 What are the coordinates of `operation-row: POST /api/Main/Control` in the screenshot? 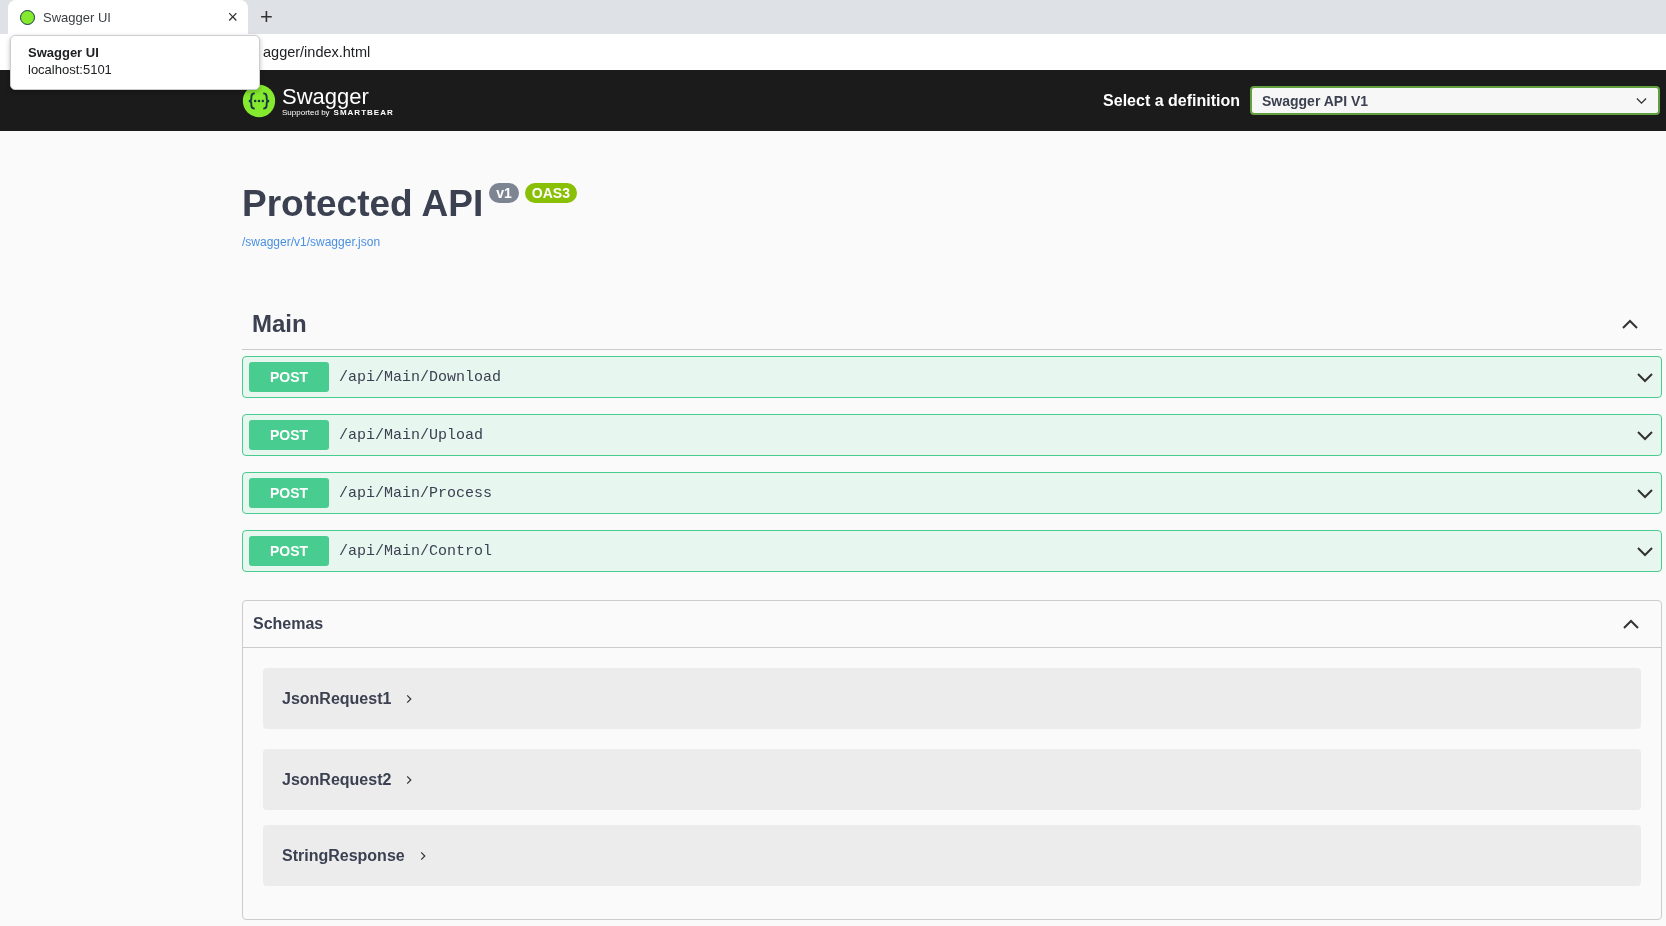 It's located at (952, 551).